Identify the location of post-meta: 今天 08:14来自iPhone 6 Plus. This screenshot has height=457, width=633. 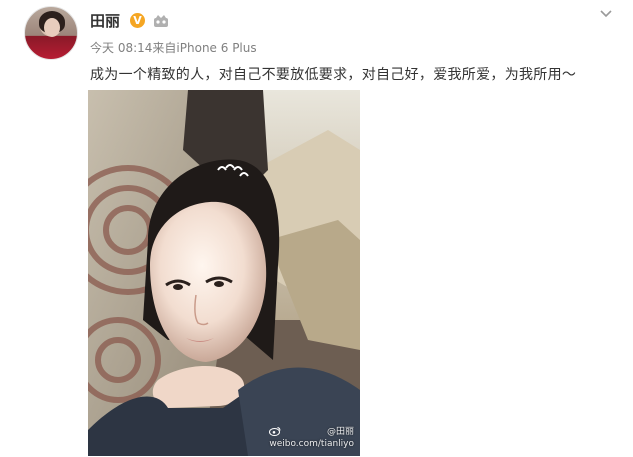
(173, 47).